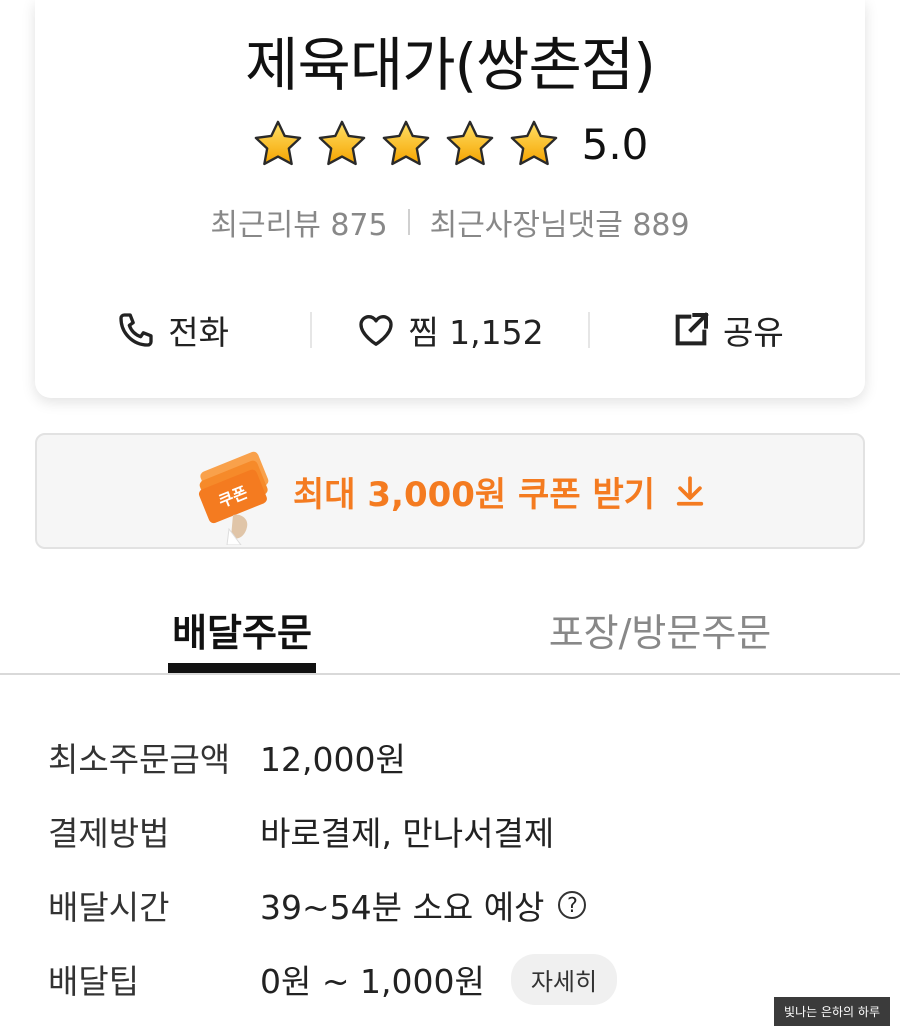 This screenshot has width=900, height=1032. I want to click on call-button: 전화, so click(172, 330).